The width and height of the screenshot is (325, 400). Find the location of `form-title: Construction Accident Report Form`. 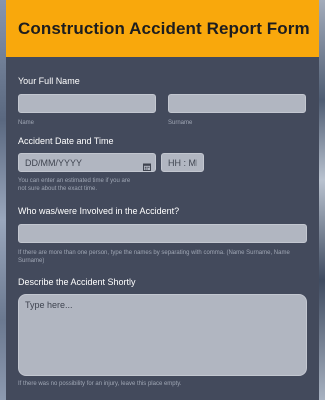

form-title: Construction Accident Report Form is located at coordinates (164, 28).